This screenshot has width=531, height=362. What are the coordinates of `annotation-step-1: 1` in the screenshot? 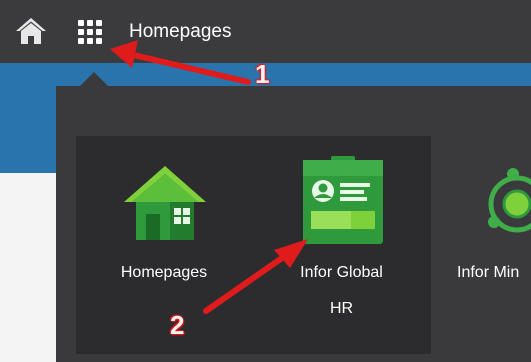 It's located at (262, 74).